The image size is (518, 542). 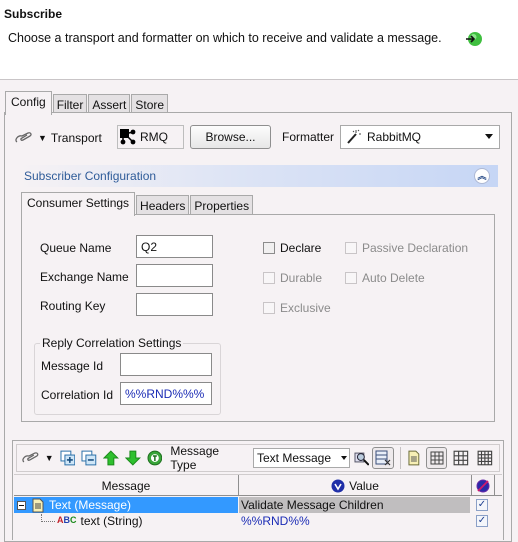 I want to click on schema-filter-toggle, so click(x=383, y=458).